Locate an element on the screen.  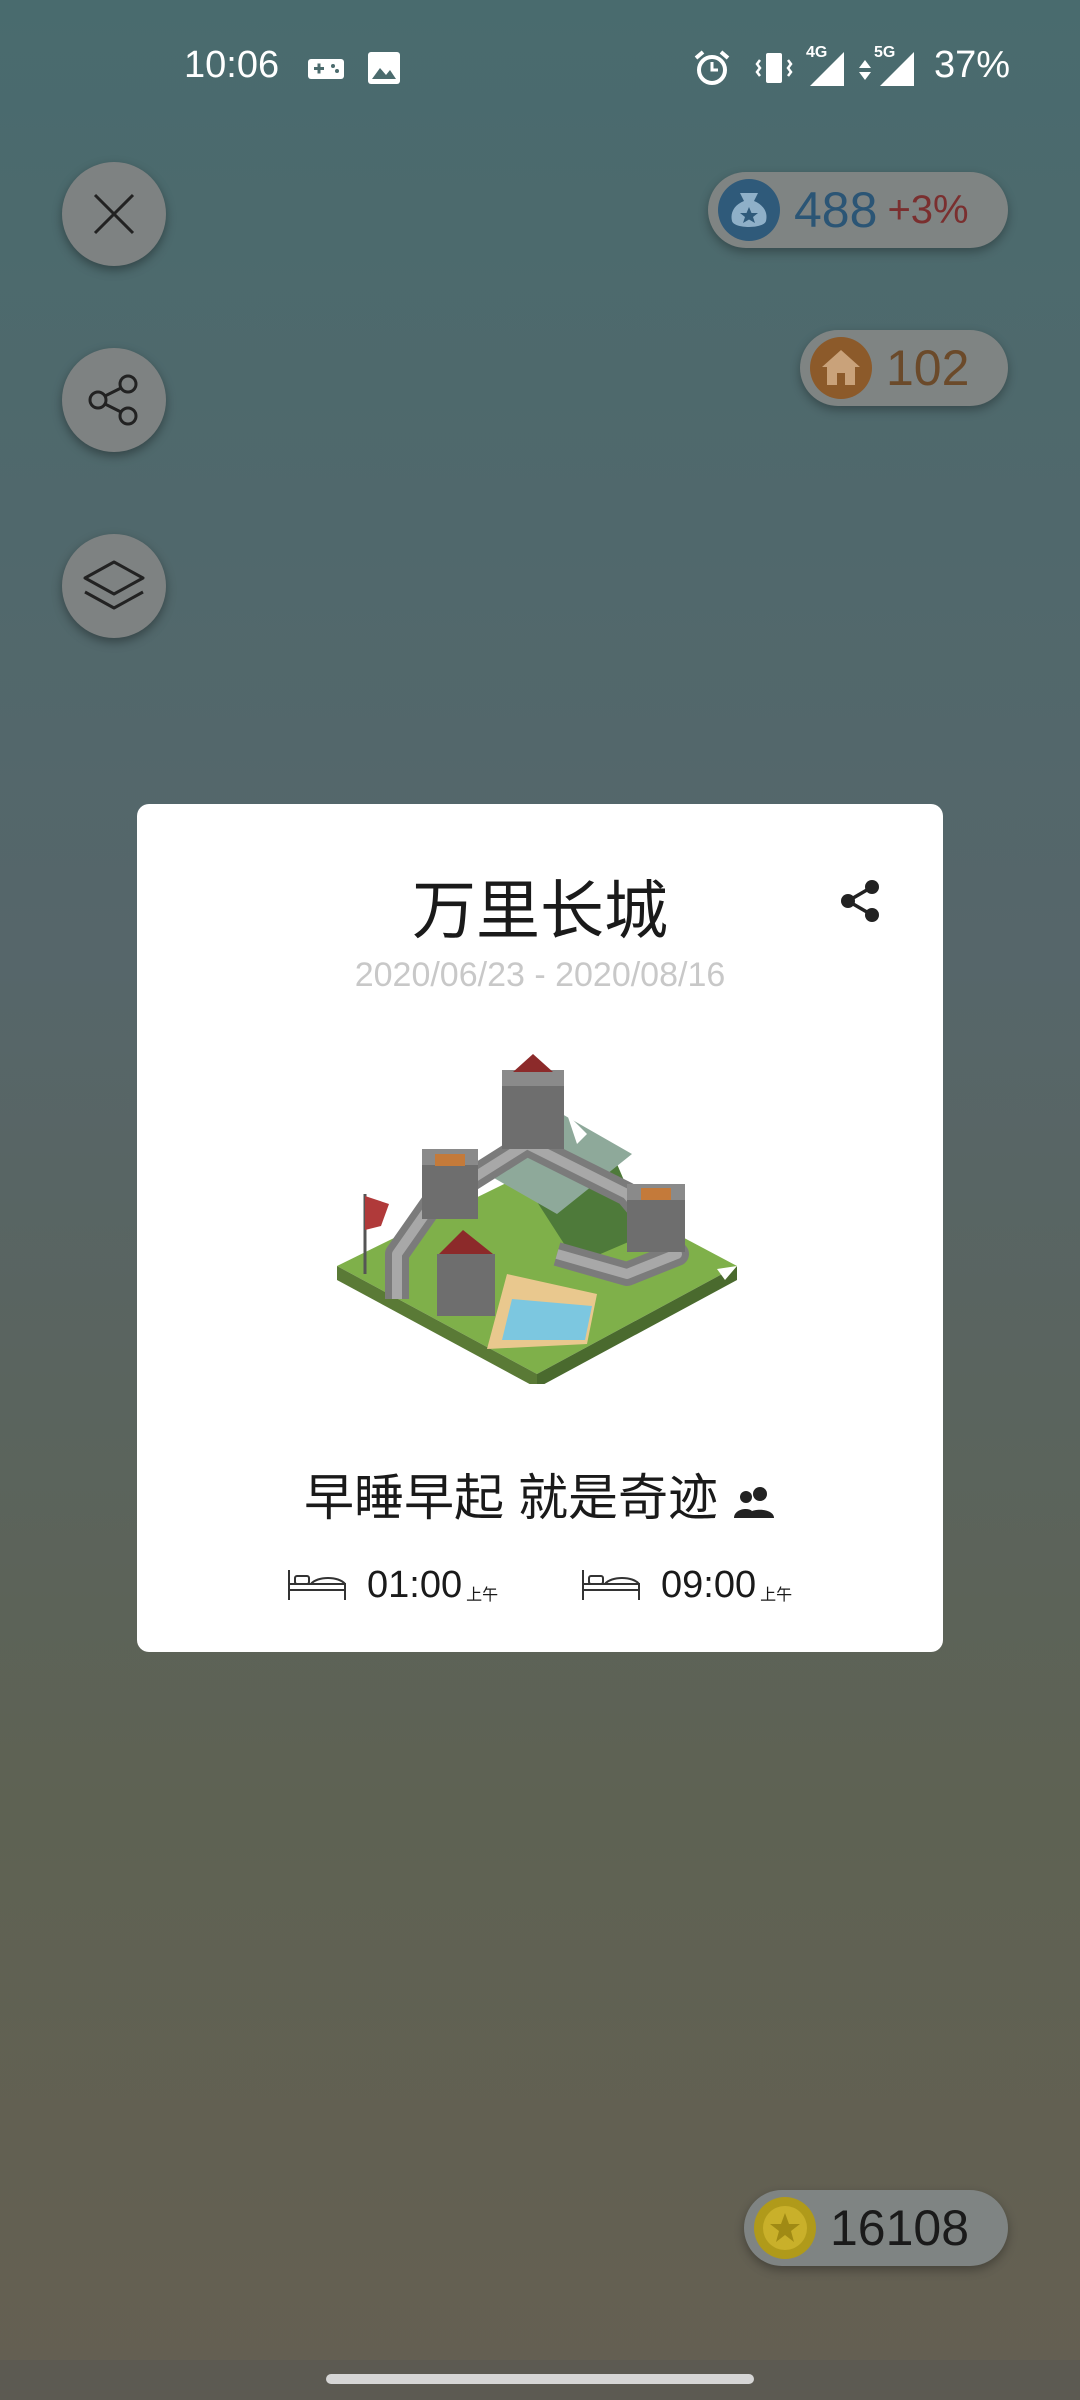
great-wall-illustration is located at coordinates (537, 1219).